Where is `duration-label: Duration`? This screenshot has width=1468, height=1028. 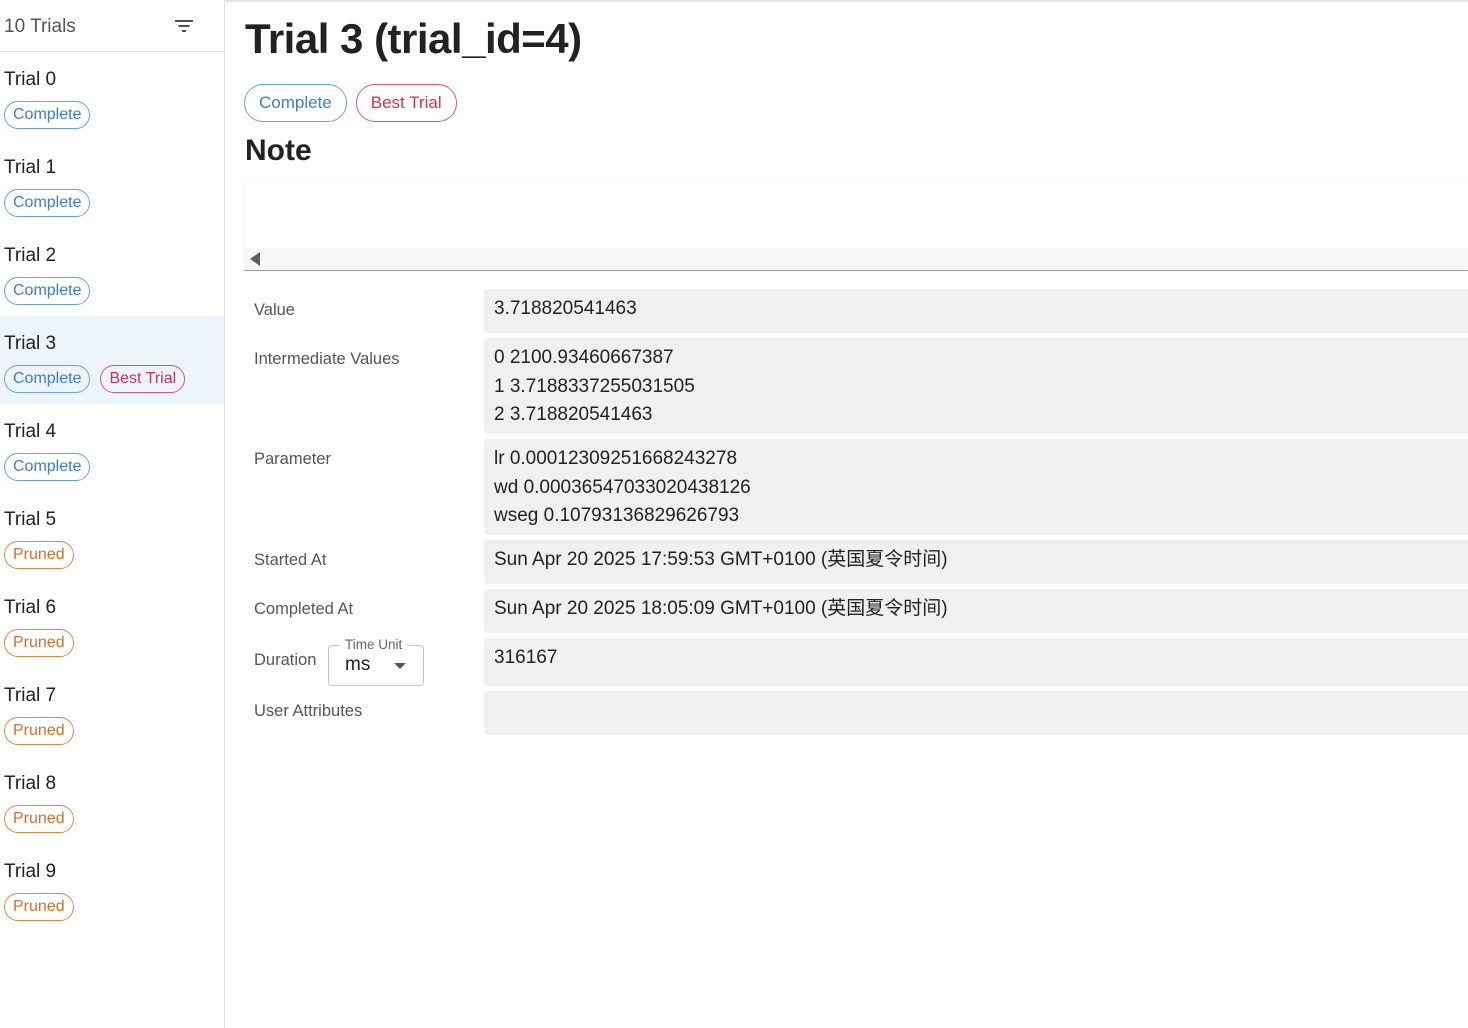
duration-label: Duration is located at coordinates (285, 660).